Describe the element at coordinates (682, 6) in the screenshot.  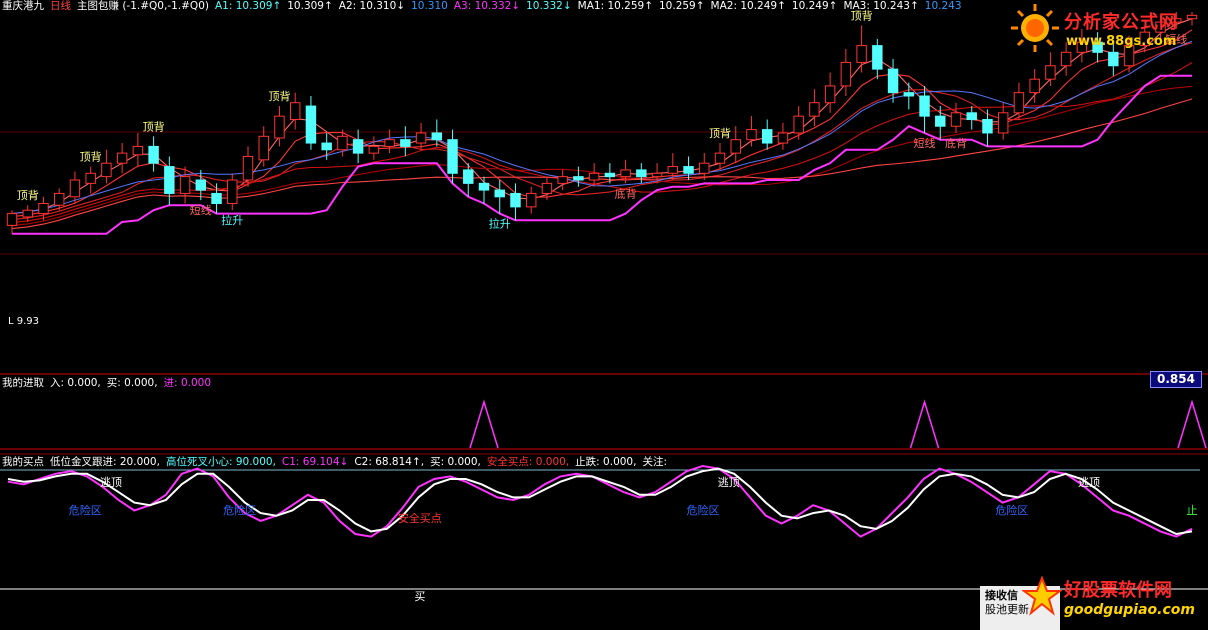
I see `ma1b-value: 10.259↑` at that location.